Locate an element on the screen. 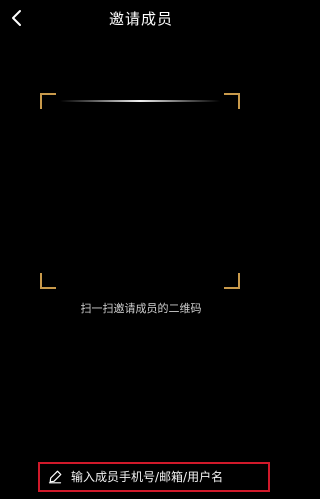  scanner-corner-bottom-right is located at coordinates (232, 281).